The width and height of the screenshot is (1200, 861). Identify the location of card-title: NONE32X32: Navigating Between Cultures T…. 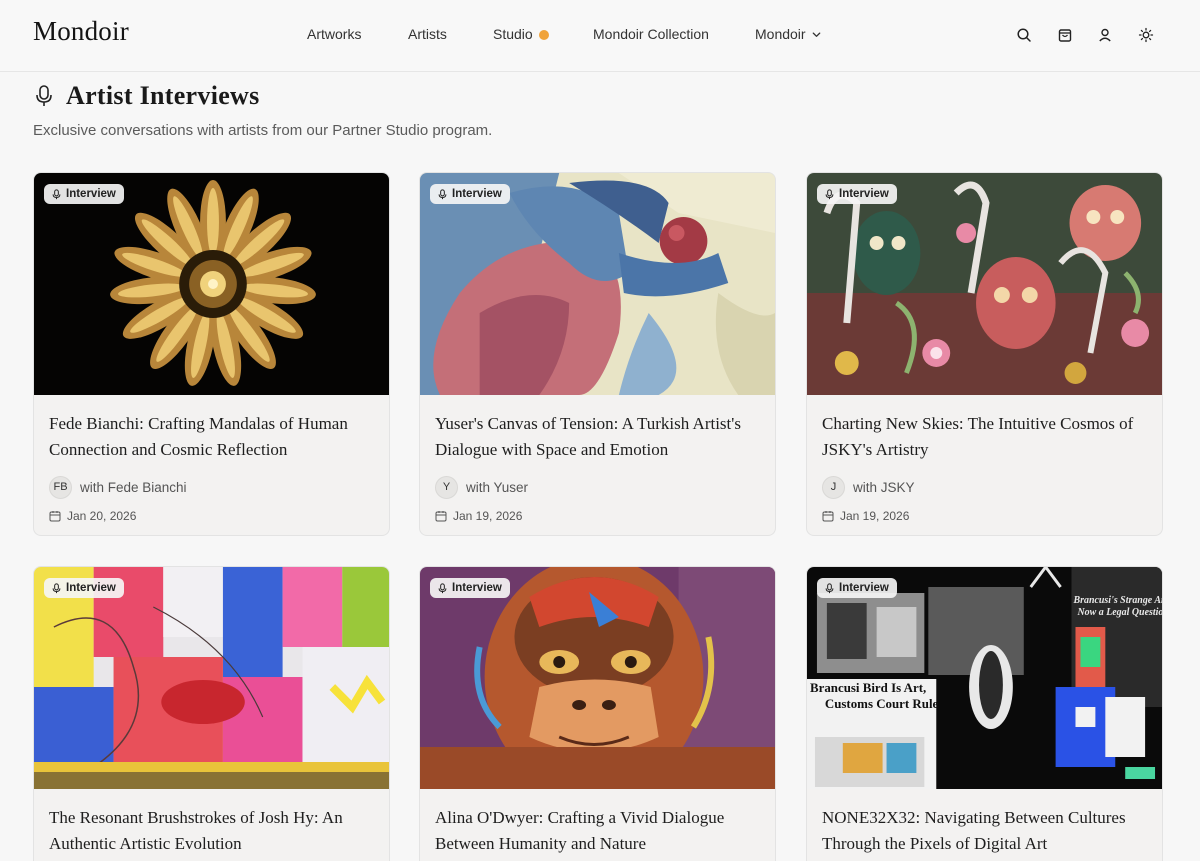
(984, 831).